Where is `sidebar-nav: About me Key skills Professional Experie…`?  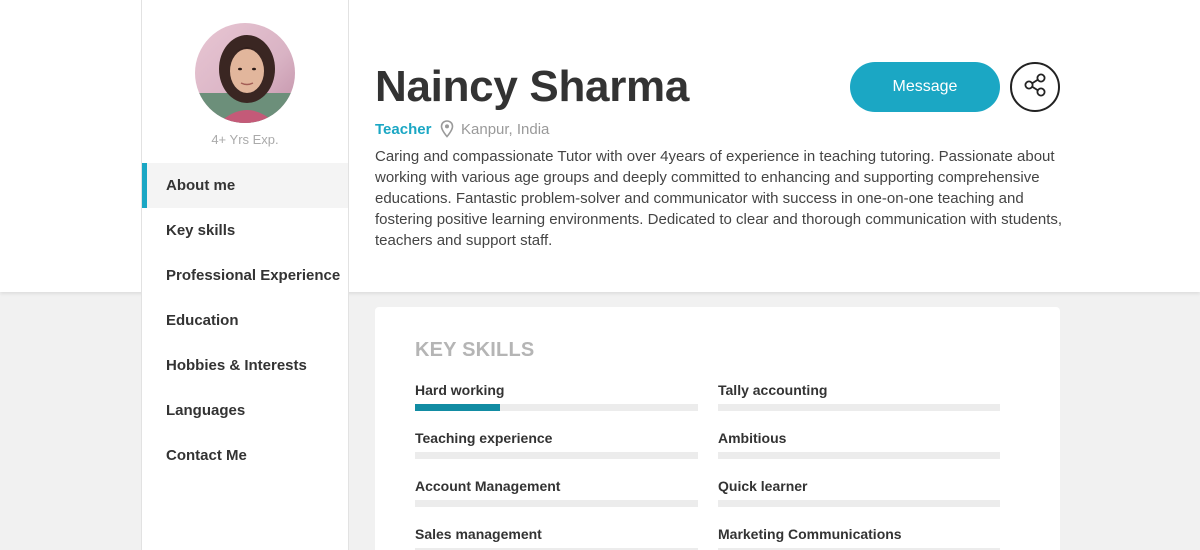 sidebar-nav: About me Key skills Professional Experie… is located at coordinates (245, 320).